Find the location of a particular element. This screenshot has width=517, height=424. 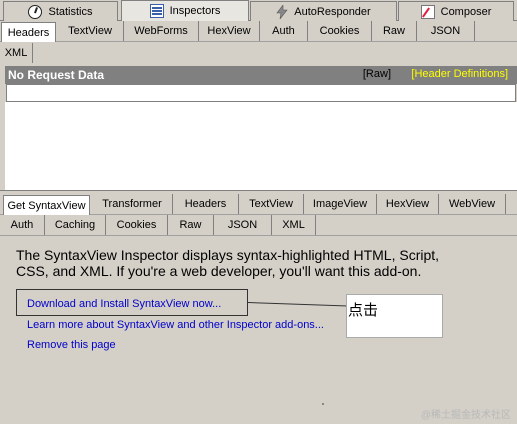

request-tab-webforms: WebForms is located at coordinates (161, 31).